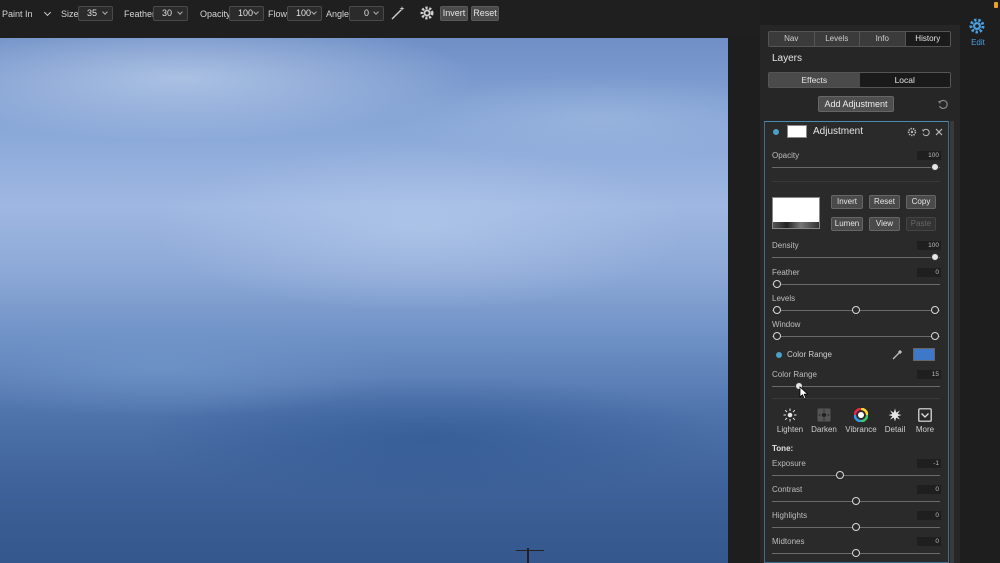 The image size is (1000, 563). Describe the element at coordinates (856, 310) in the screenshot. I see `levels-mid-handle` at that location.